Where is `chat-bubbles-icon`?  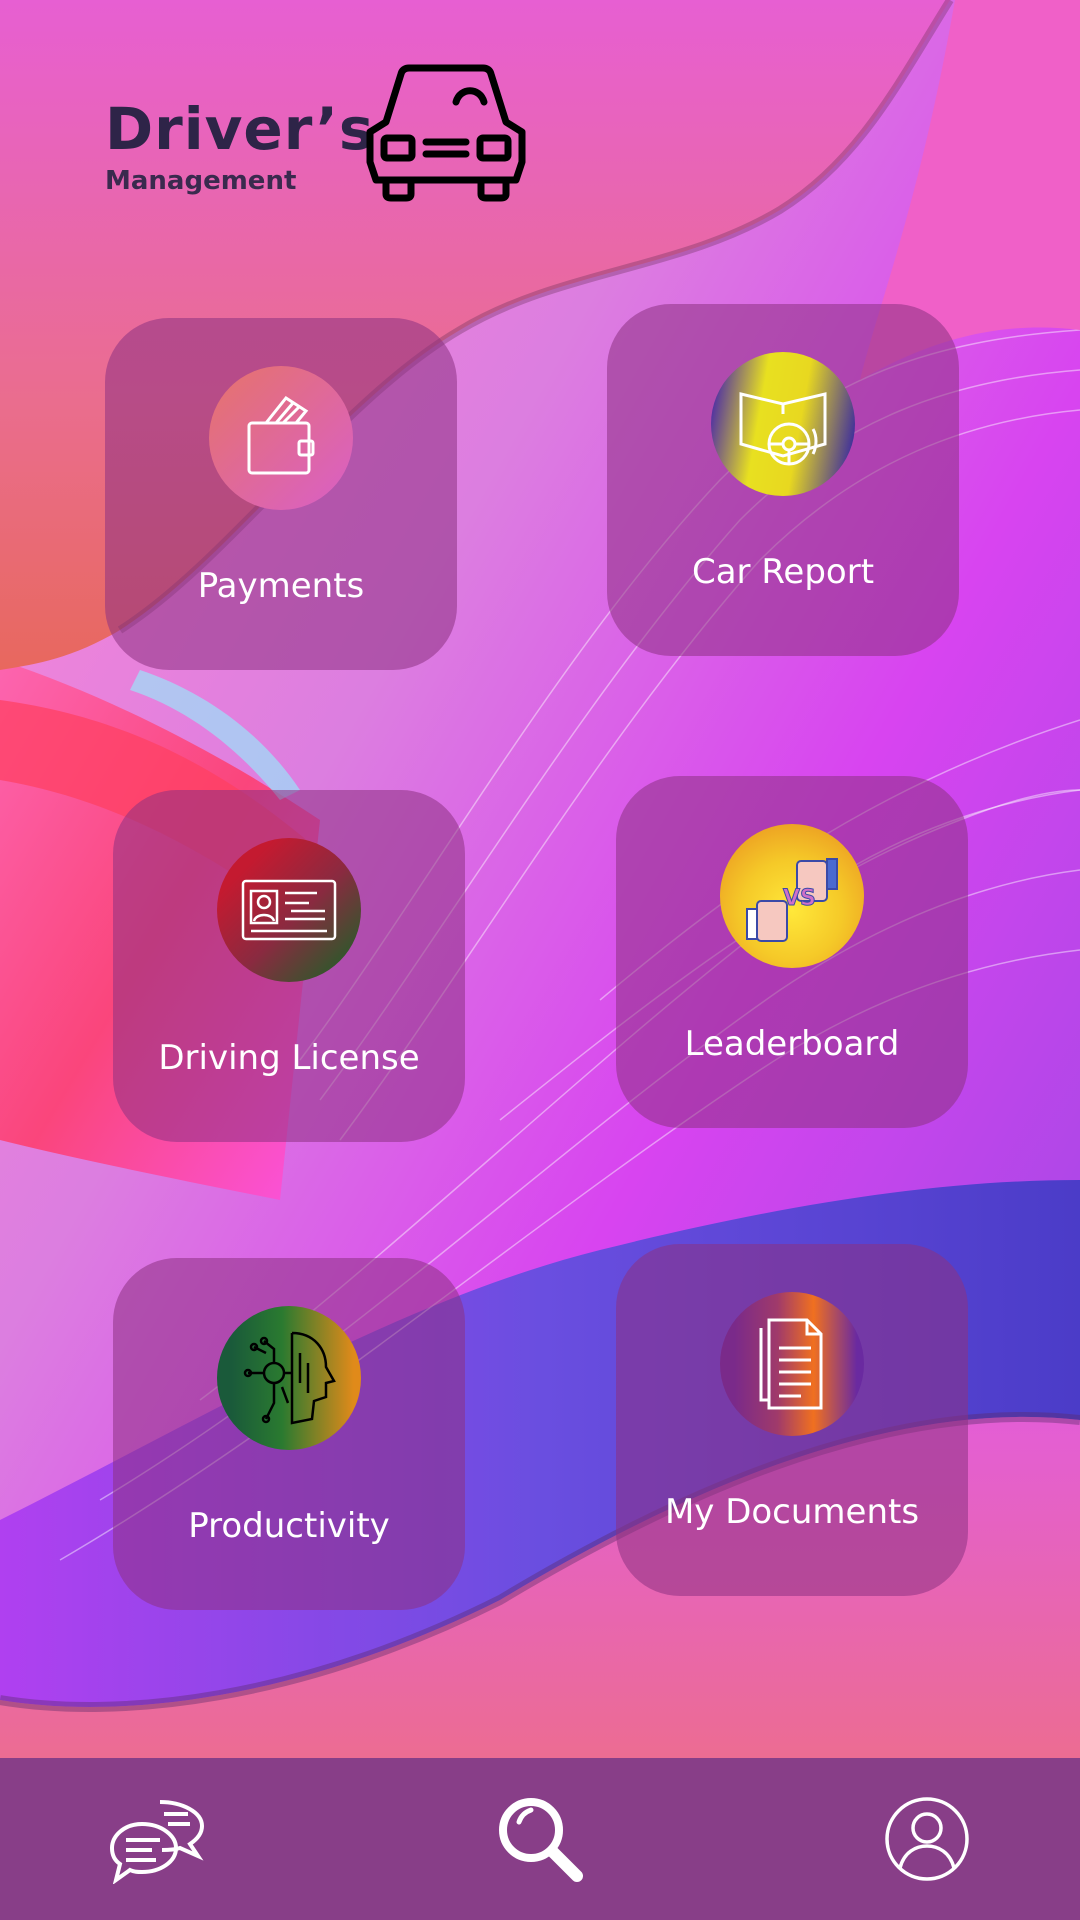
chat-bubbles-icon is located at coordinates (160, 1839).